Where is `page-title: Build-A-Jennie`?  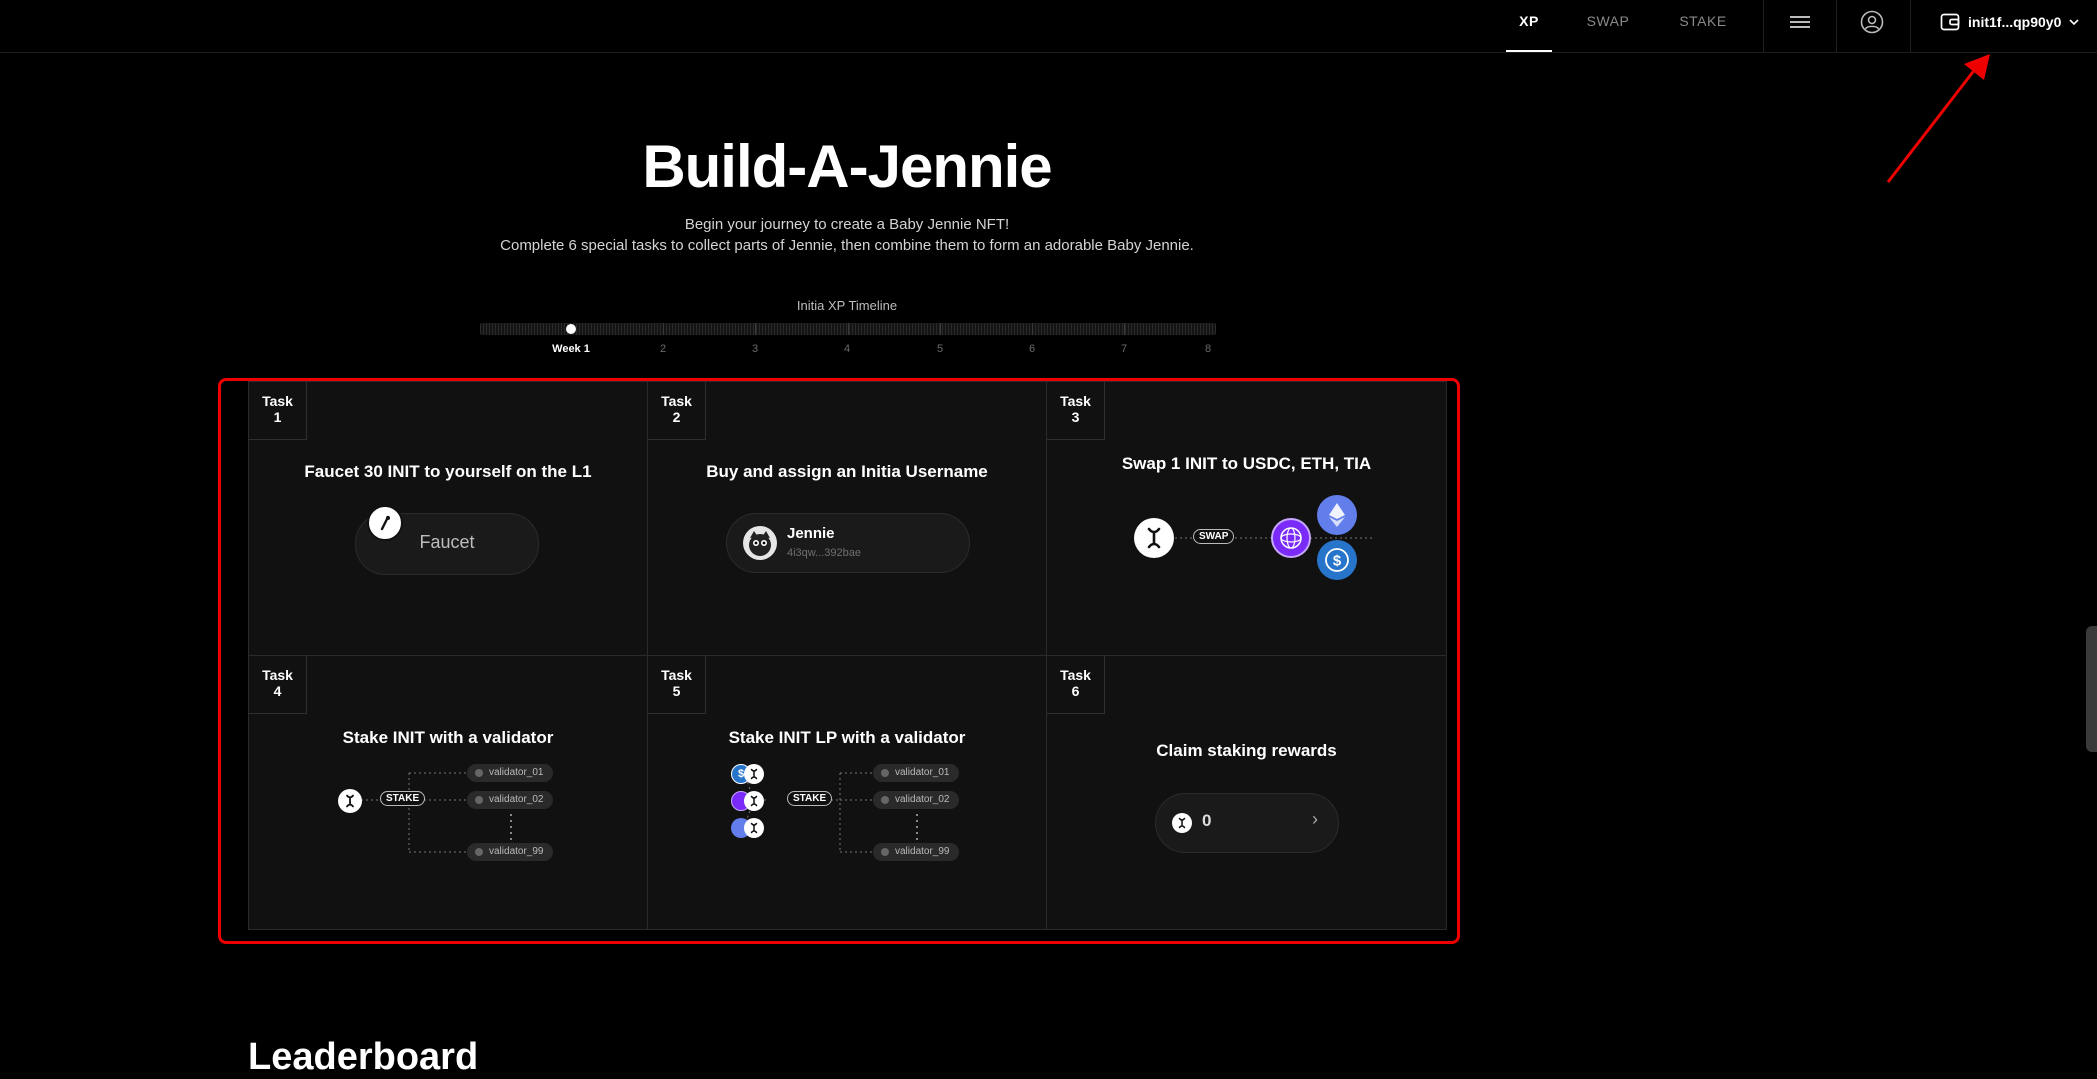 page-title: Build-A-Jennie is located at coordinates (847, 166).